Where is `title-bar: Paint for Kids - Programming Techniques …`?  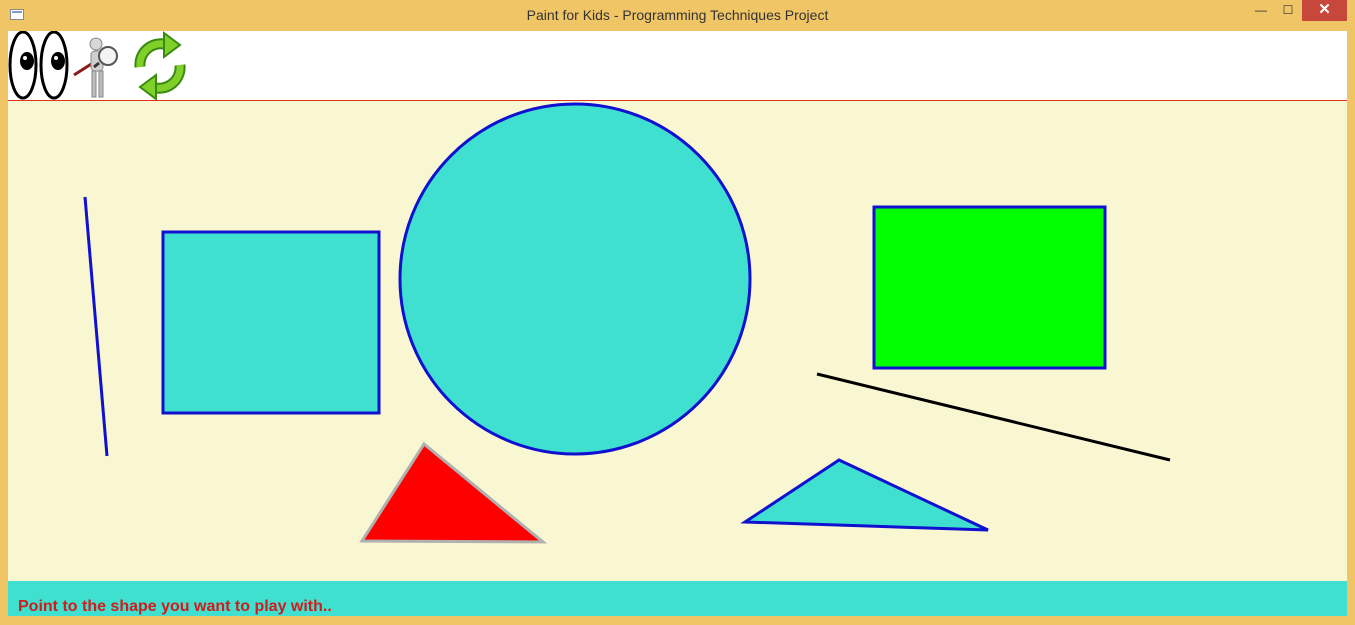 title-bar: Paint for Kids - Programming Techniques … is located at coordinates (677, 15).